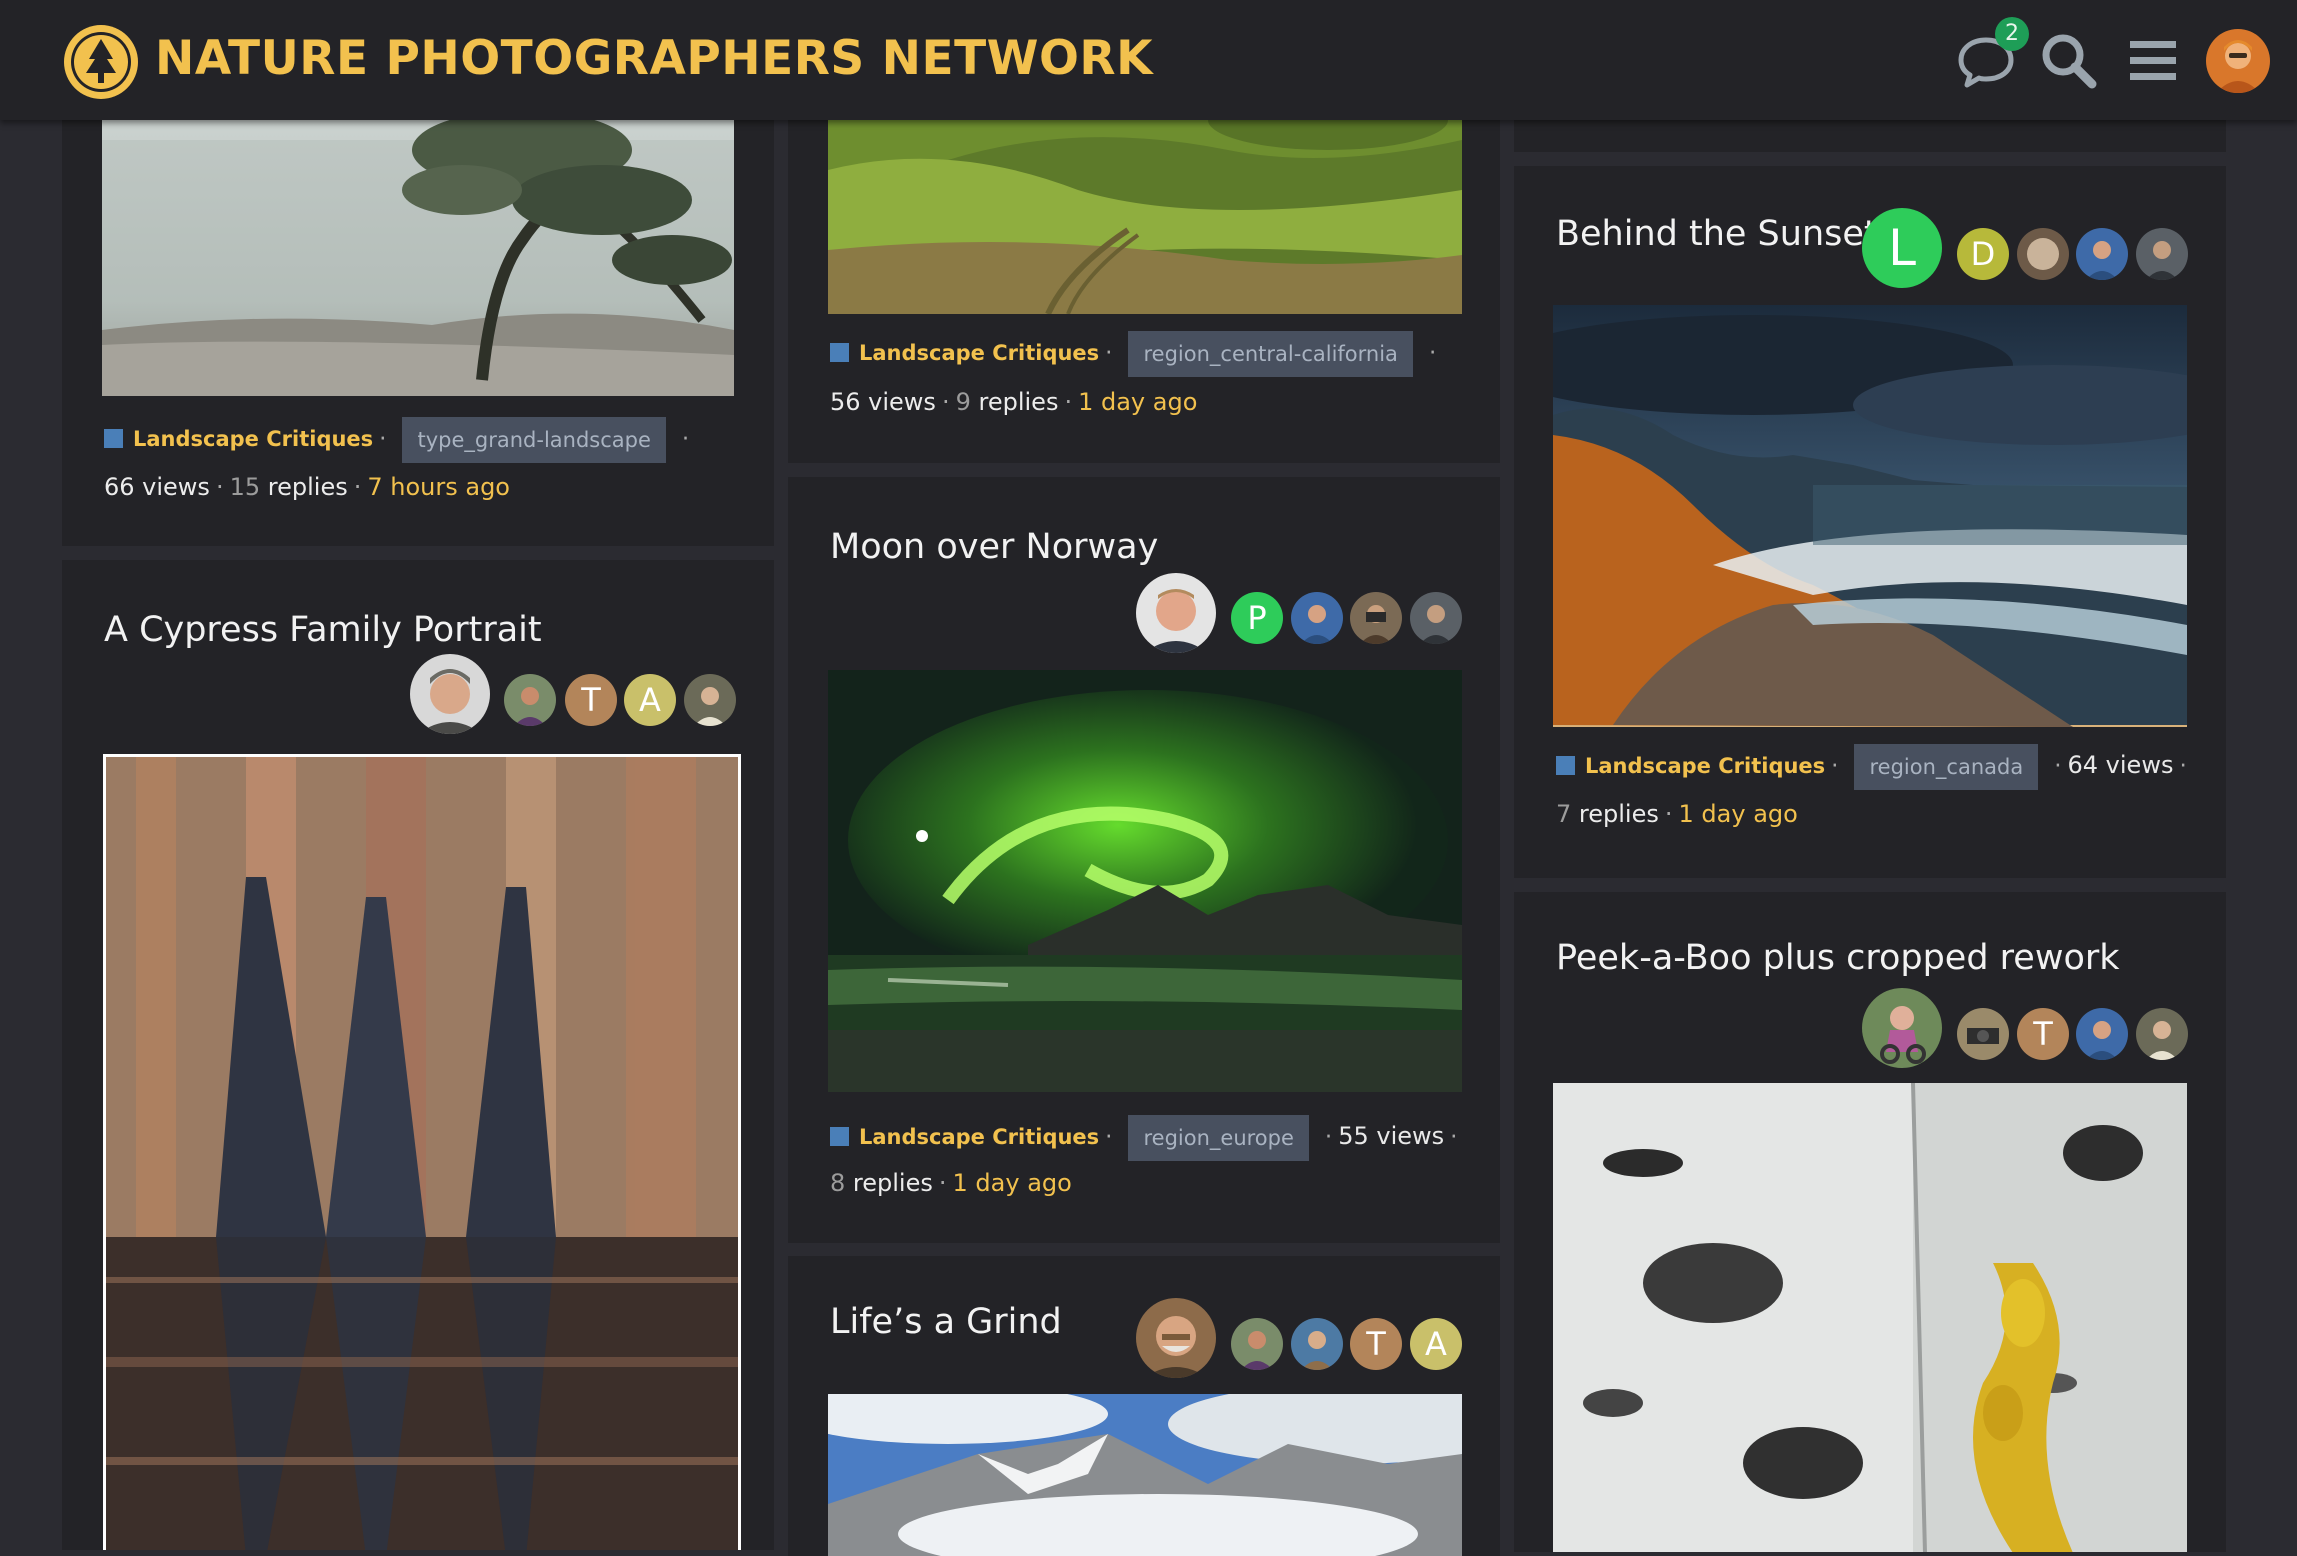 Image resolution: width=2297 pixels, height=1556 pixels. I want to click on views-count: 66 views, so click(157, 487).